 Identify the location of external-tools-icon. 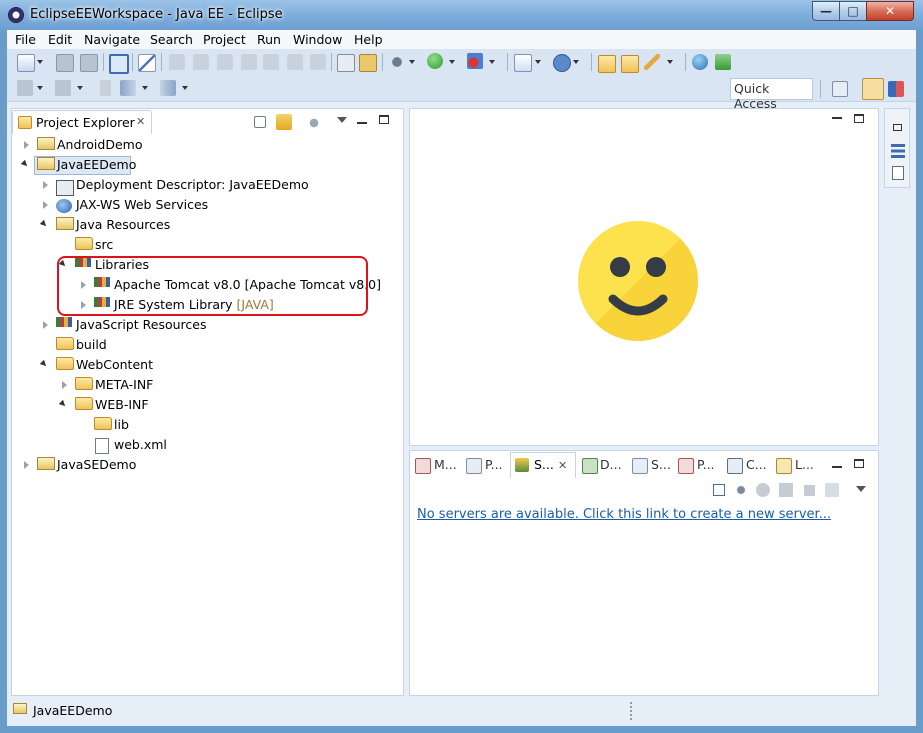
(475, 61).